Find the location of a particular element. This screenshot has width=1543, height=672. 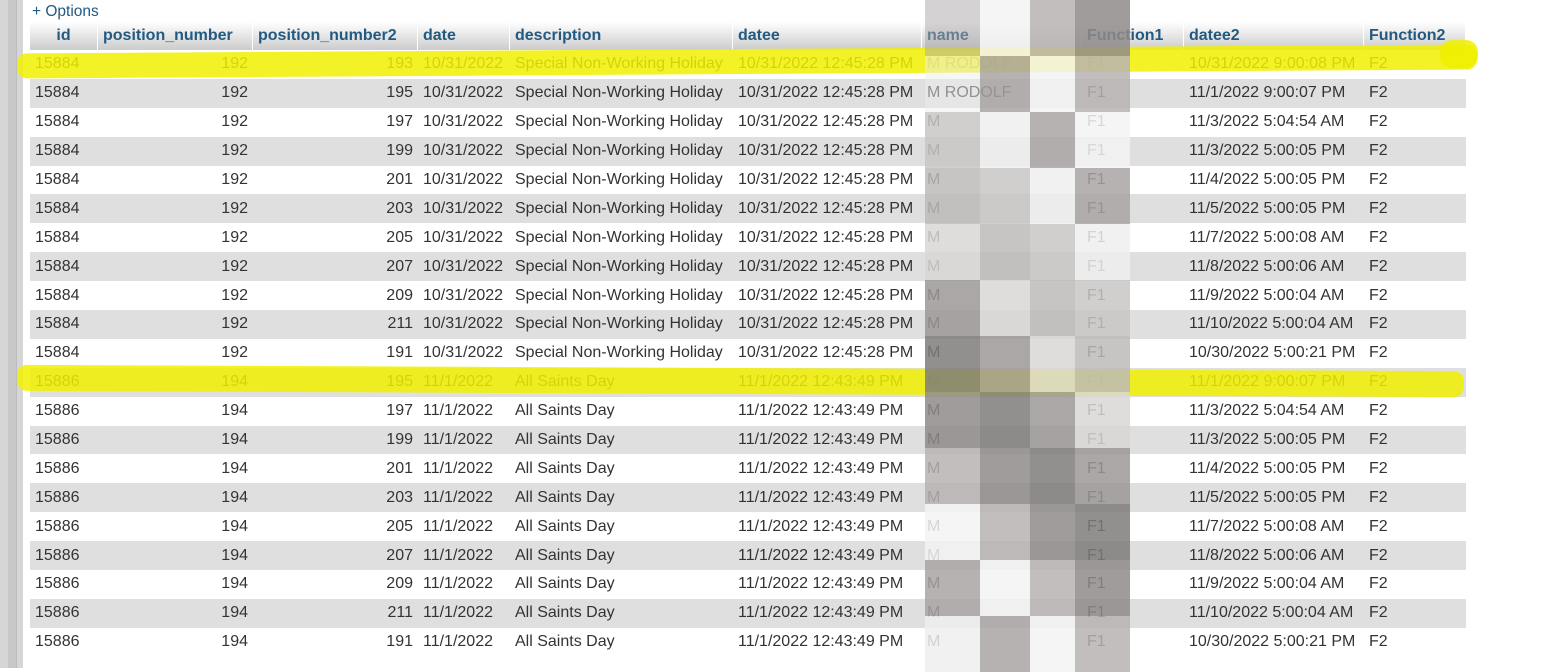

column-header-function2: Function2 is located at coordinates (1415, 36).